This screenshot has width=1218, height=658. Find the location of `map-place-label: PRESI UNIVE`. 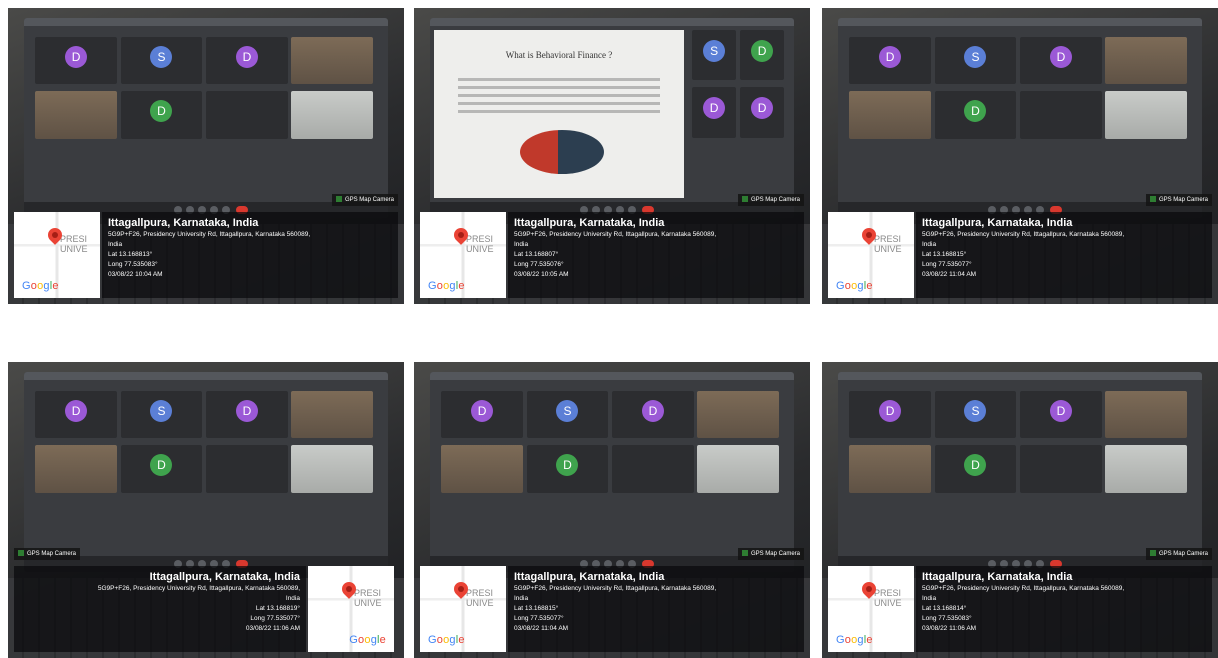

map-place-label: PRESI UNIVE is located at coordinates (480, 598).